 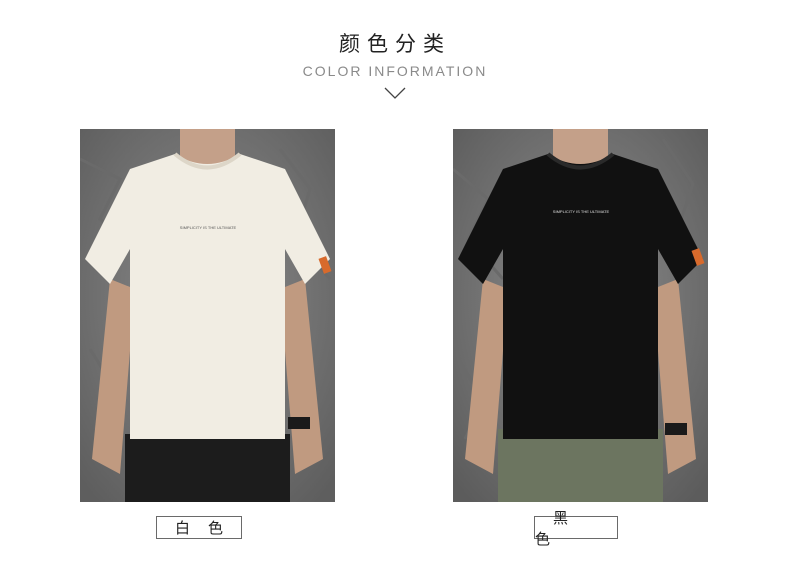 I want to click on chevron-down-icon, so click(x=395, y=93).